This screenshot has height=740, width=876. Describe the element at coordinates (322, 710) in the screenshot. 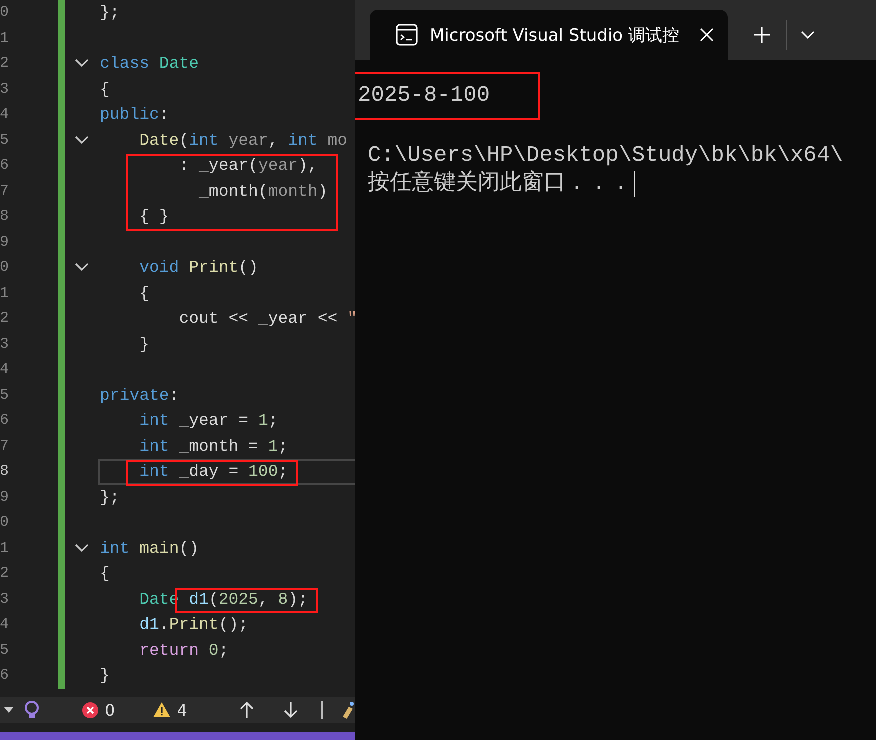

I see `status-divider` at that location.